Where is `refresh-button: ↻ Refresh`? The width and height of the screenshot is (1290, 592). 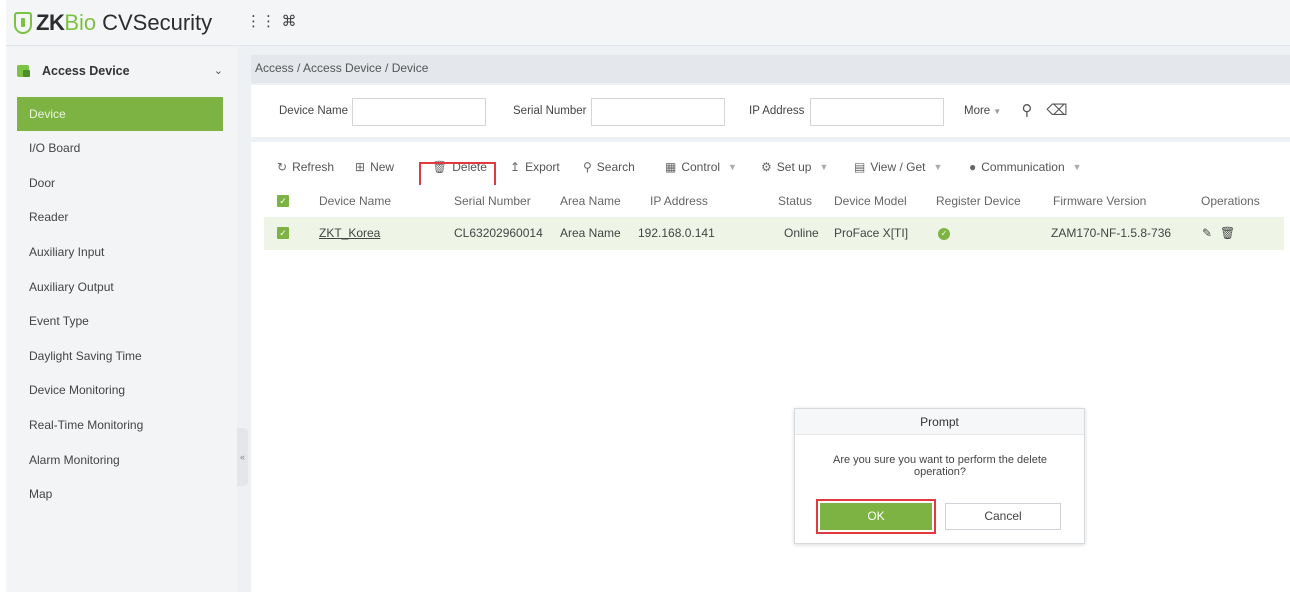
refresh-button: ↻ Refresh is located at coordinates (305, 167).